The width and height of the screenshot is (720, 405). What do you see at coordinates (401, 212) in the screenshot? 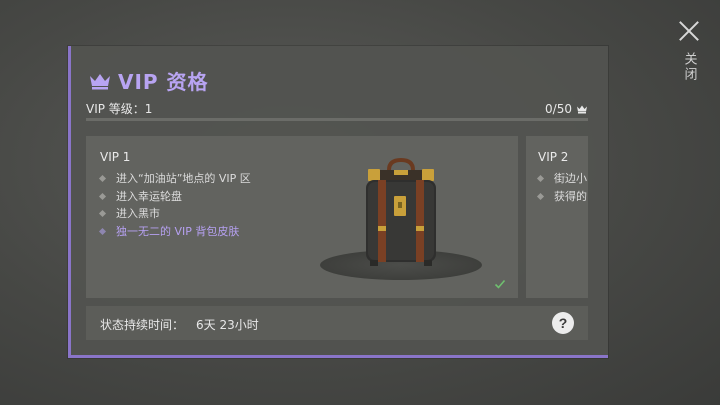
I see `backpack-skin-image` at bounding box center [401, 212].